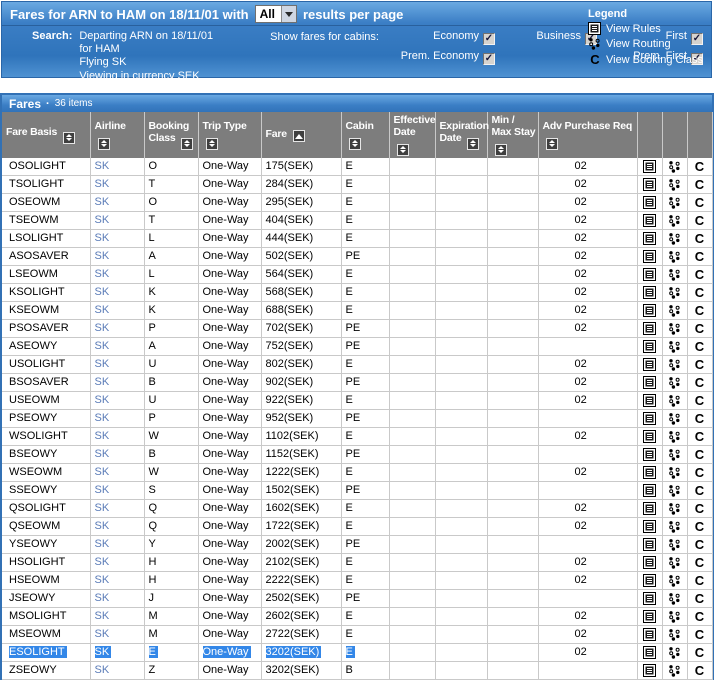  What do you see at coordinates (46, 135) in the screenshot?
I see `column-header-fare-basis: Fare Basis` at bounding box center [46, 135].